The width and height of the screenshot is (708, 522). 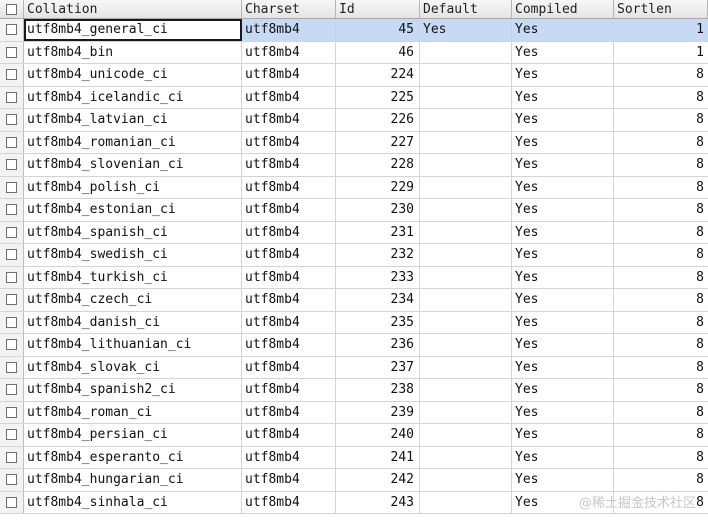 What do you see at coordinates (563, 9) in the screenshot?
I see `column-header-compiled: Compiled` at bounding box center [563, 9].